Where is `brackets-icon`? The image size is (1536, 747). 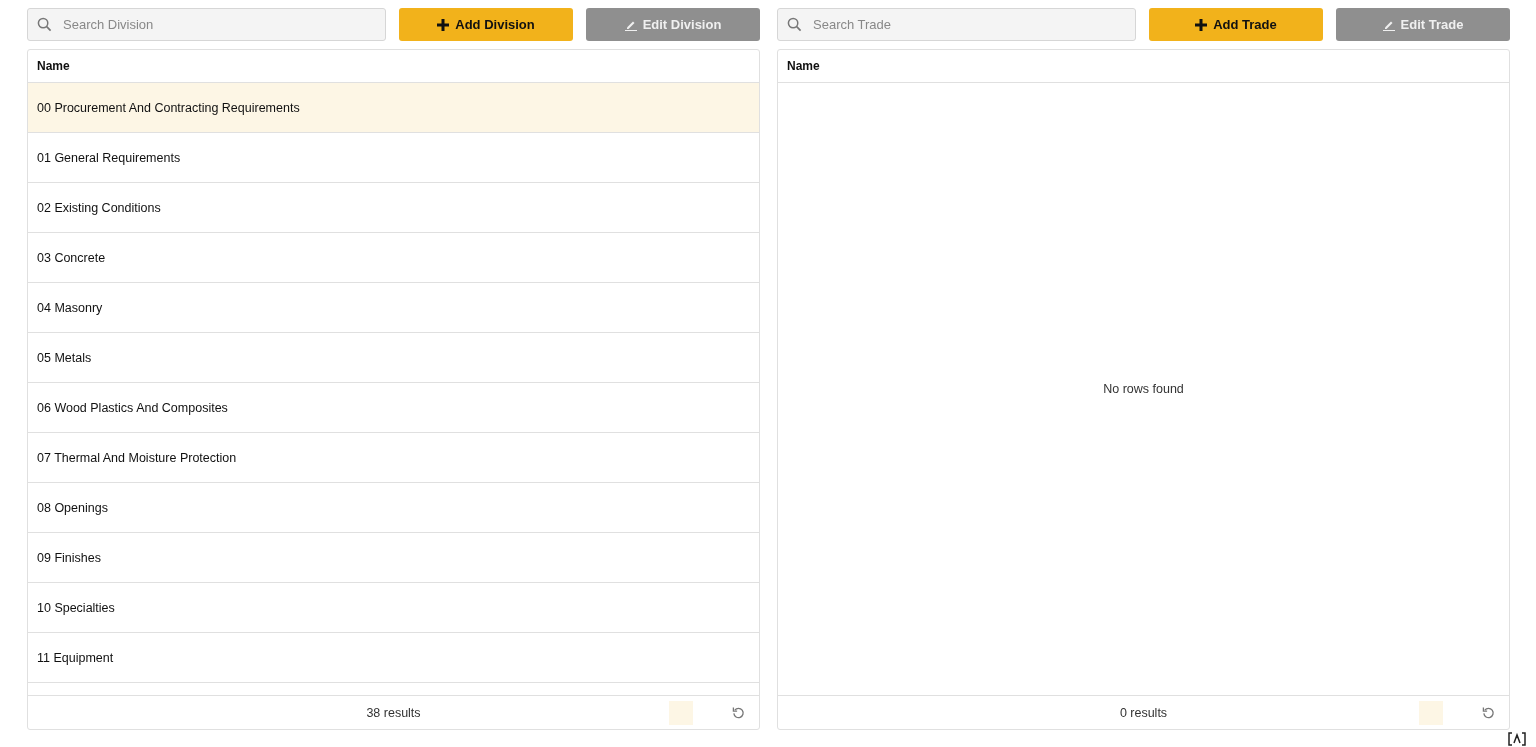 brackets-icon is located at coordinates (1517, 739).